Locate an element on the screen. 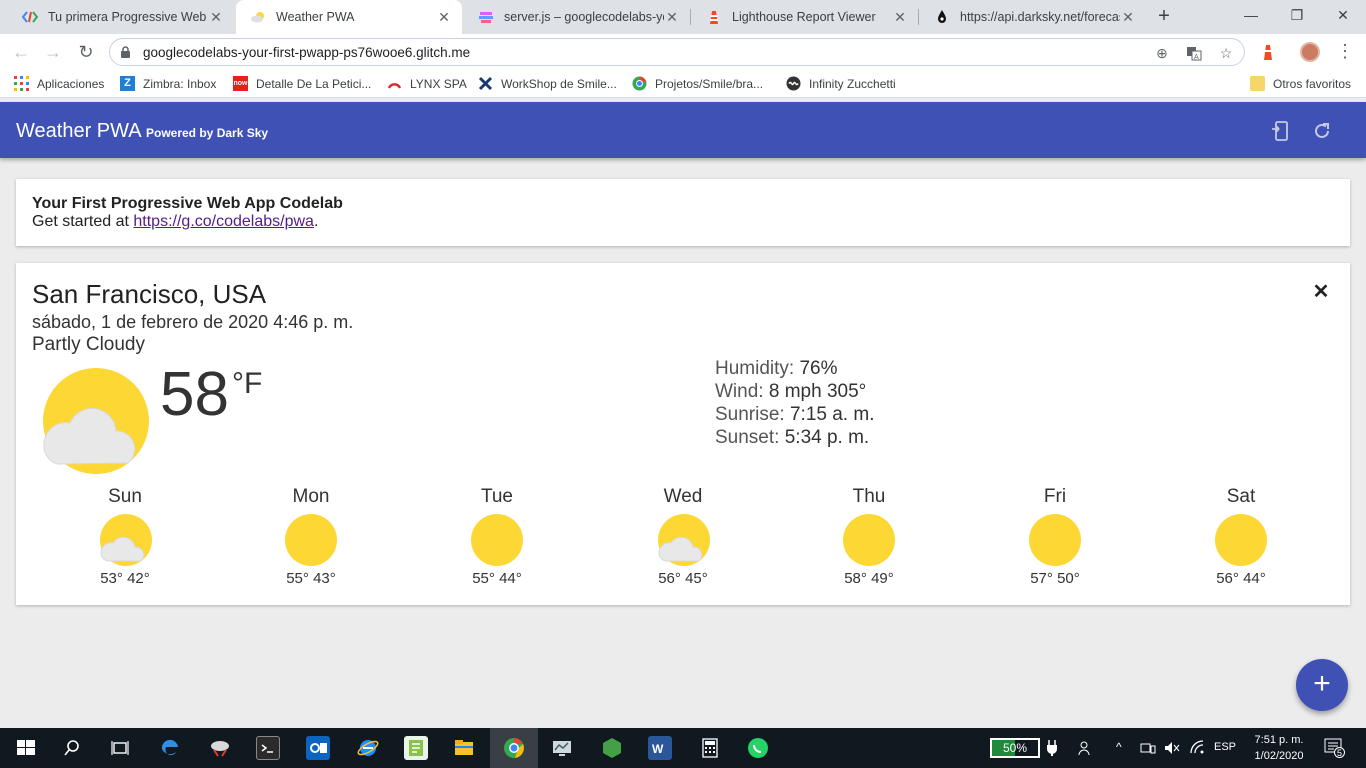 This screenshot has width=1366, height=768. back-arrow-icon: ← is located at coordinates (21, 52).